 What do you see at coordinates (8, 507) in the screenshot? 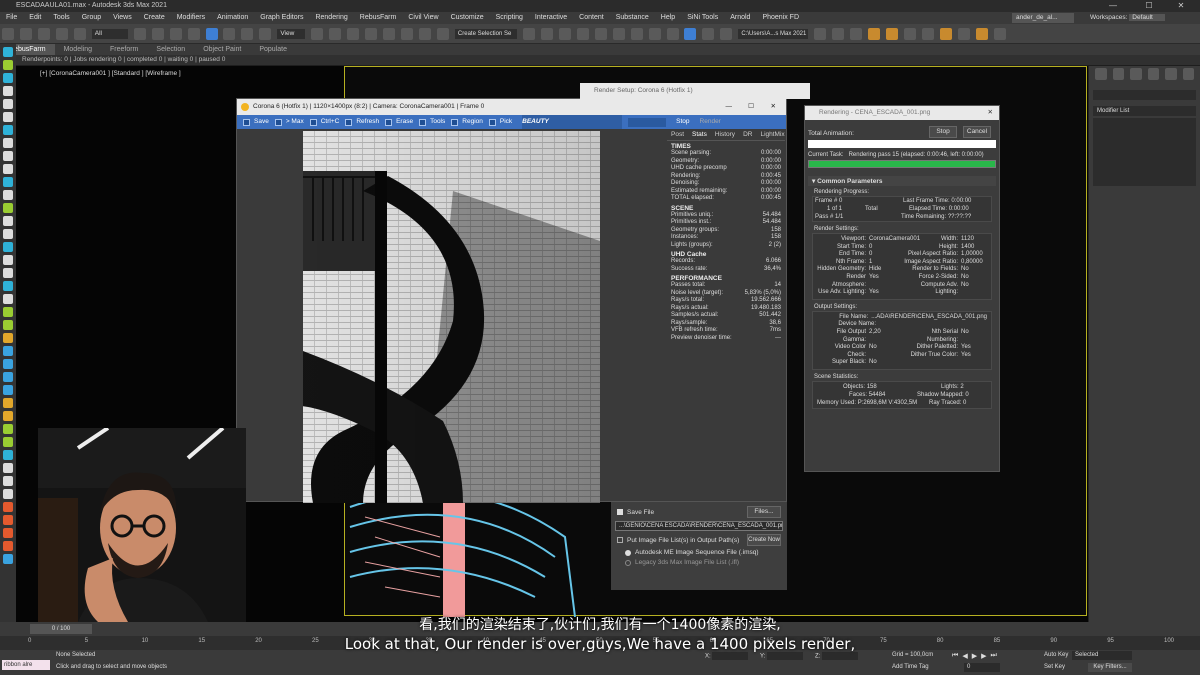
I see `left-tool-36-icon` at bounding box center [8, 507].